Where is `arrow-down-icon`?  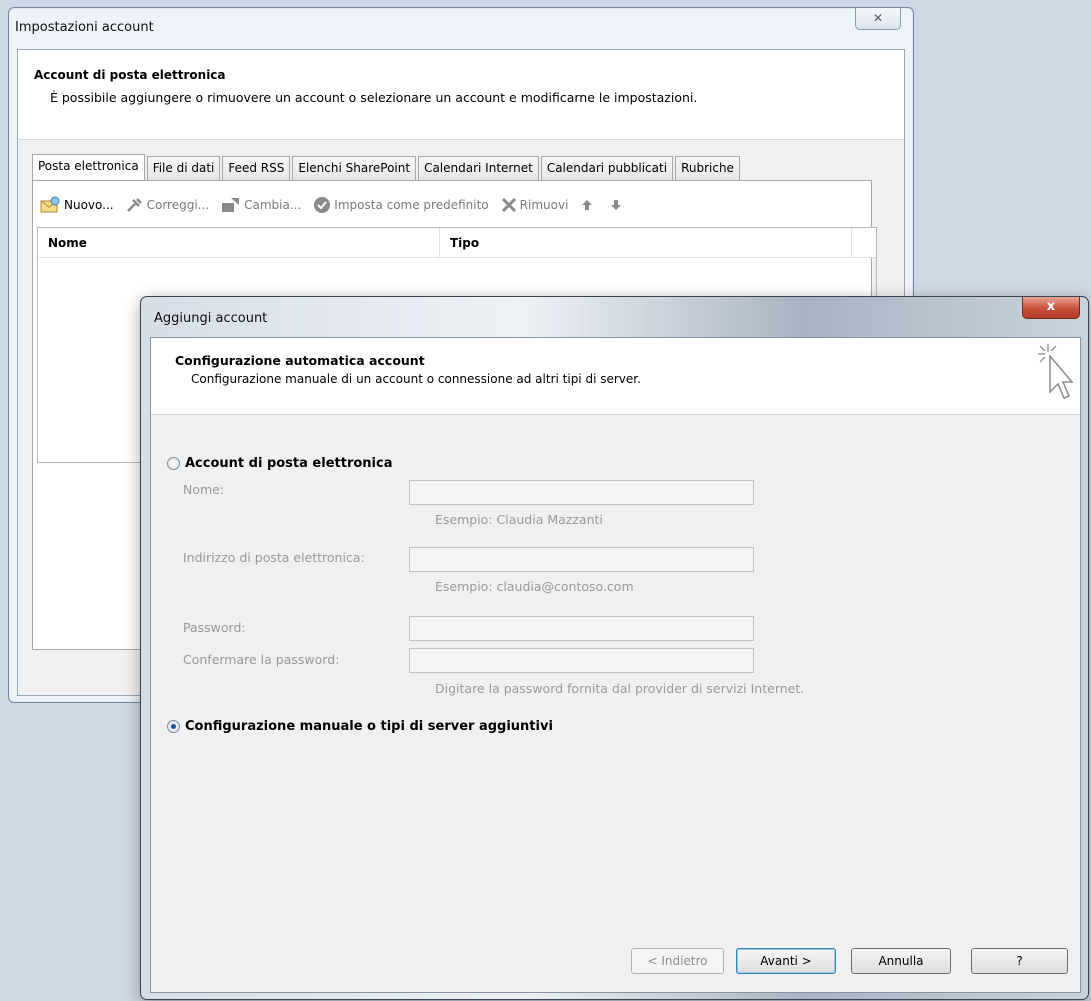 arrow-down-icon is located at coordinates (616, 205).